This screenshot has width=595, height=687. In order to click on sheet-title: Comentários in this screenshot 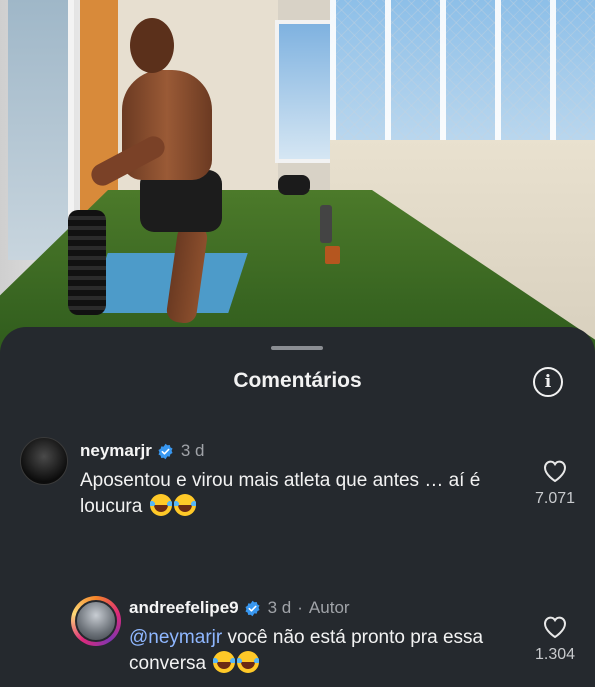, I will do `click(297, 380)`.